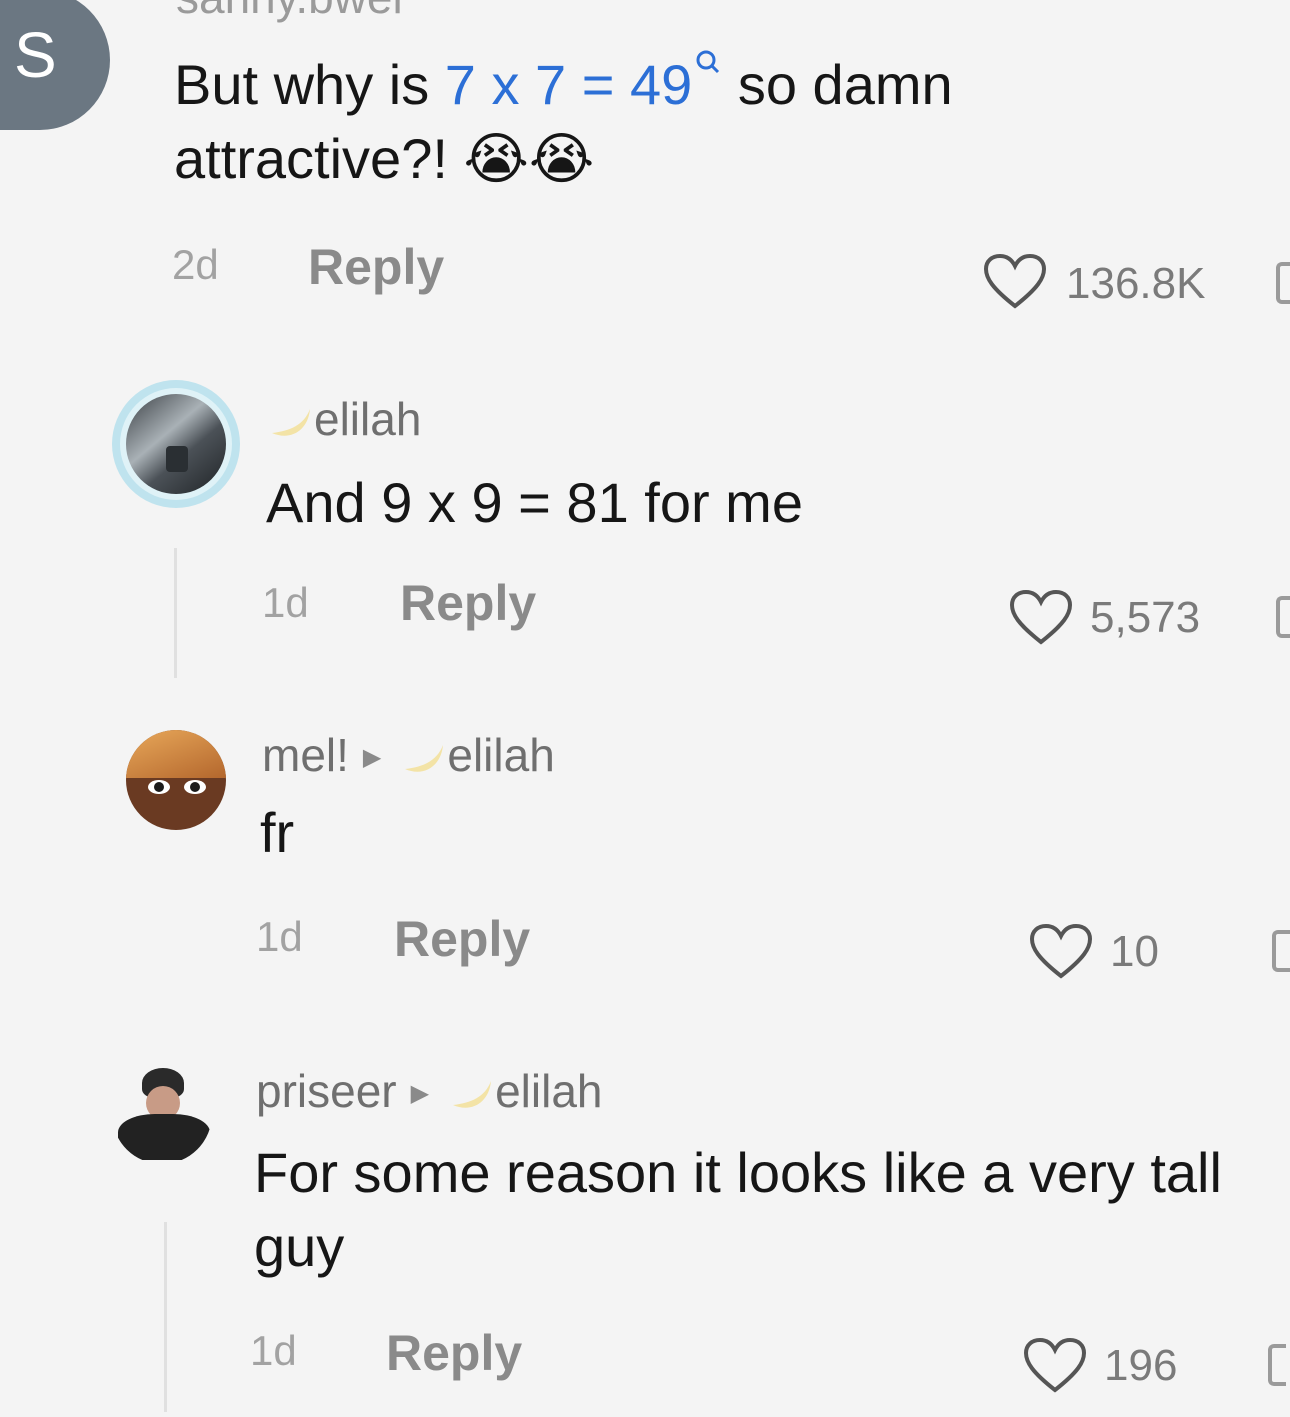  I want to click on timestamp: 2d, so click(195, 264).